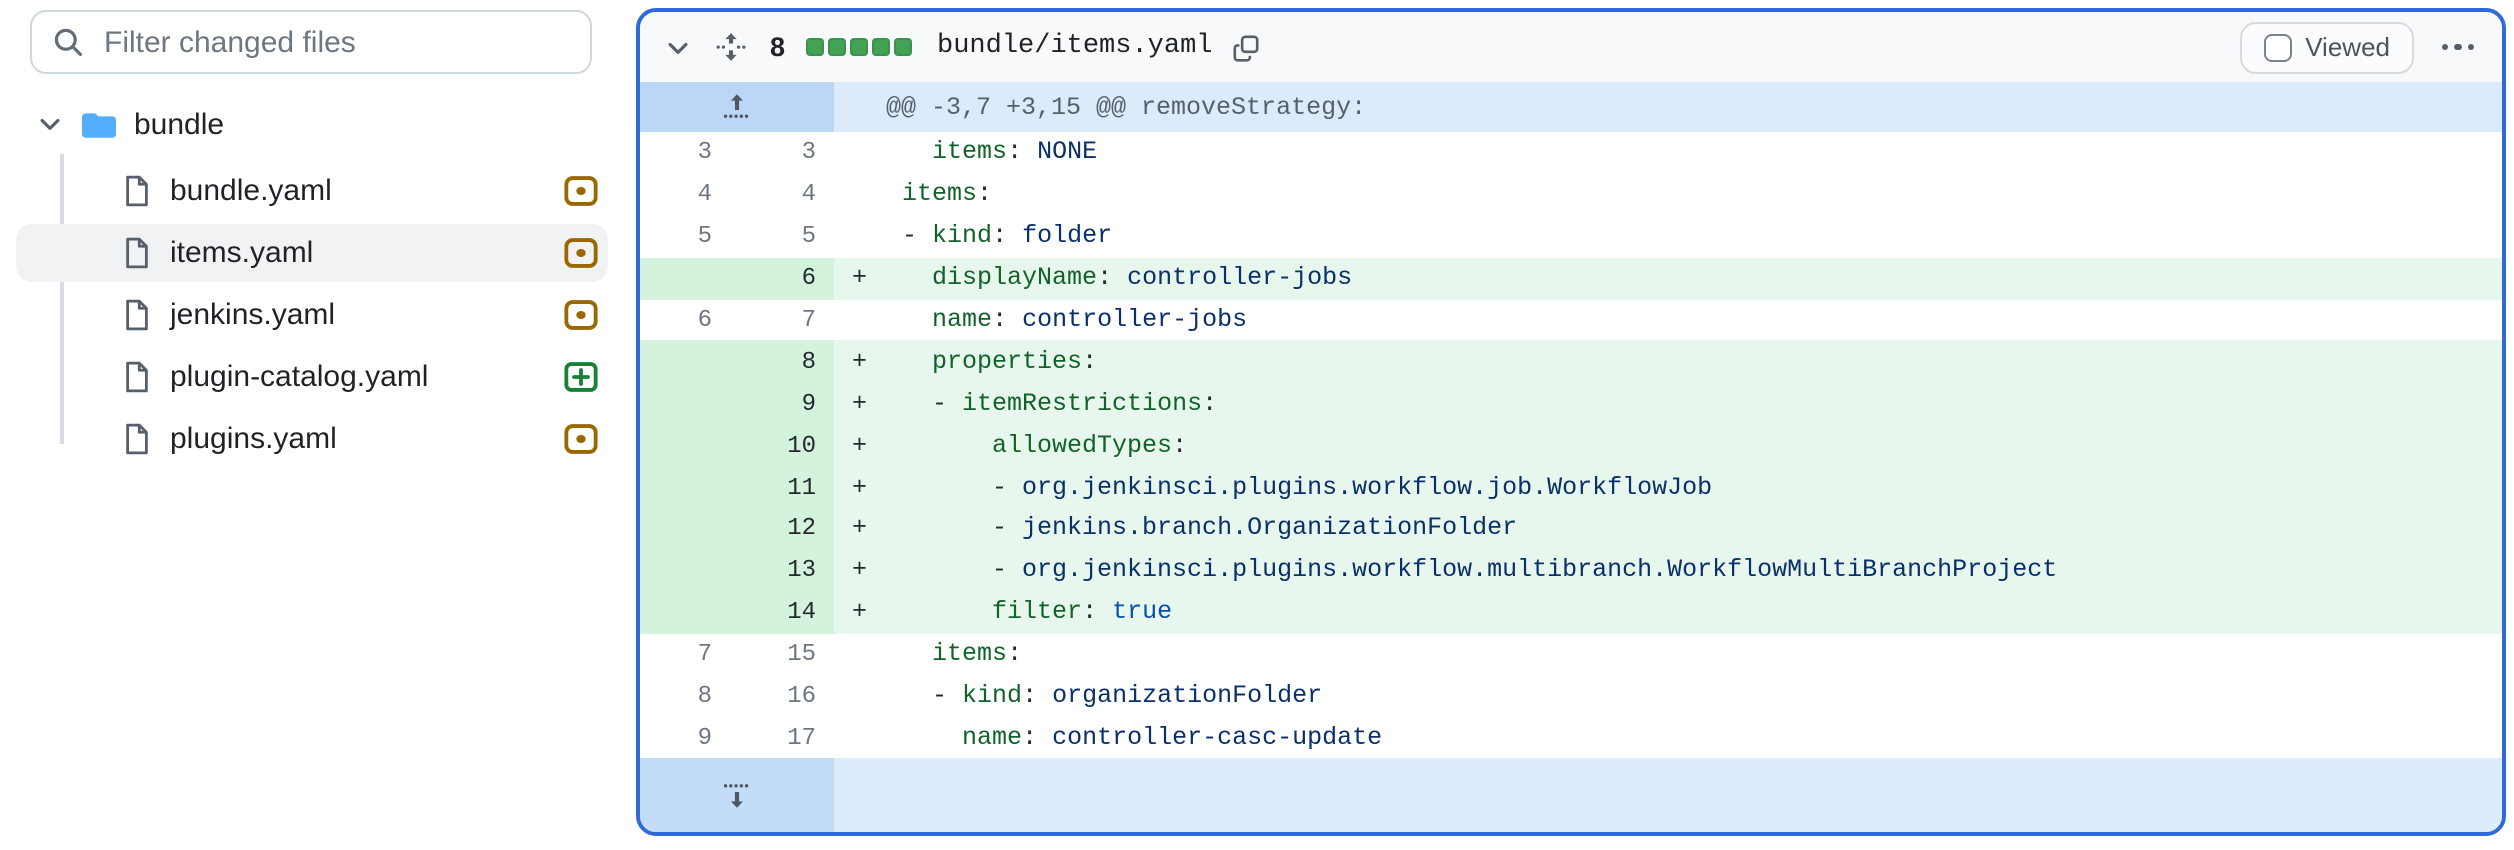  What do you see at coordinates (785, 487) in the screenshot?
I see `new-line-number: 11` at bounding box center [785, 487].